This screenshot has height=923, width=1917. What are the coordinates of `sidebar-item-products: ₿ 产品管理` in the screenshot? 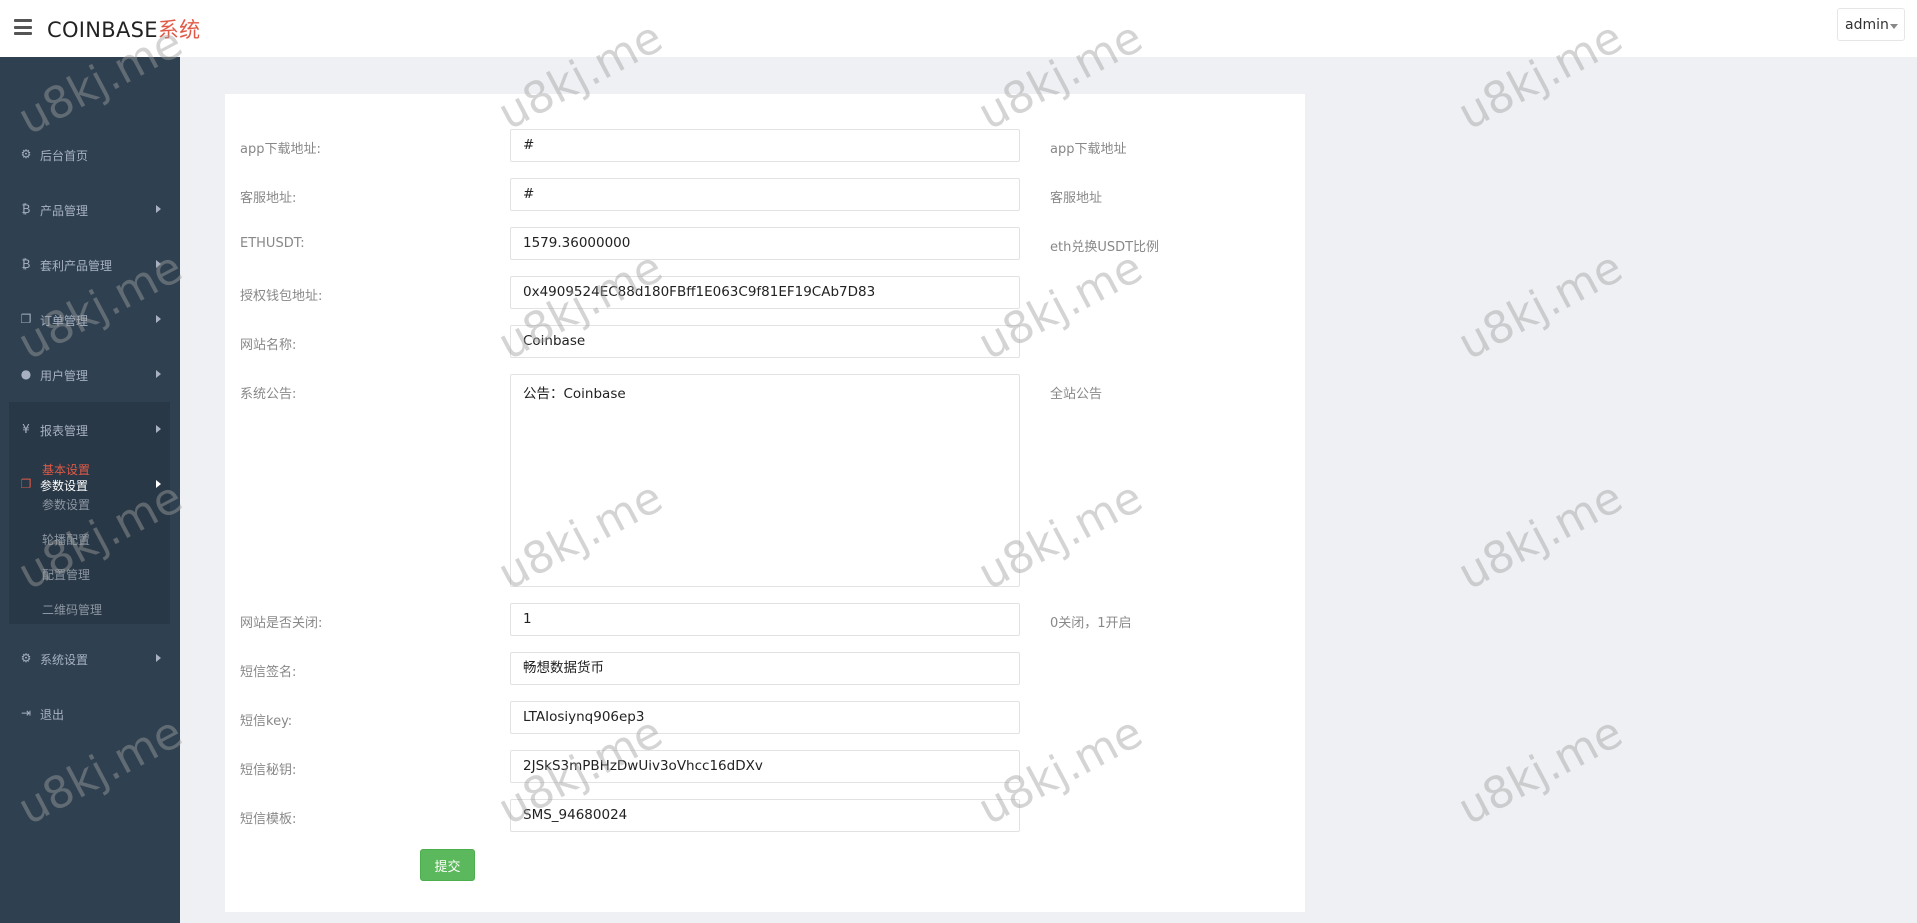 It's located at (90, 210).